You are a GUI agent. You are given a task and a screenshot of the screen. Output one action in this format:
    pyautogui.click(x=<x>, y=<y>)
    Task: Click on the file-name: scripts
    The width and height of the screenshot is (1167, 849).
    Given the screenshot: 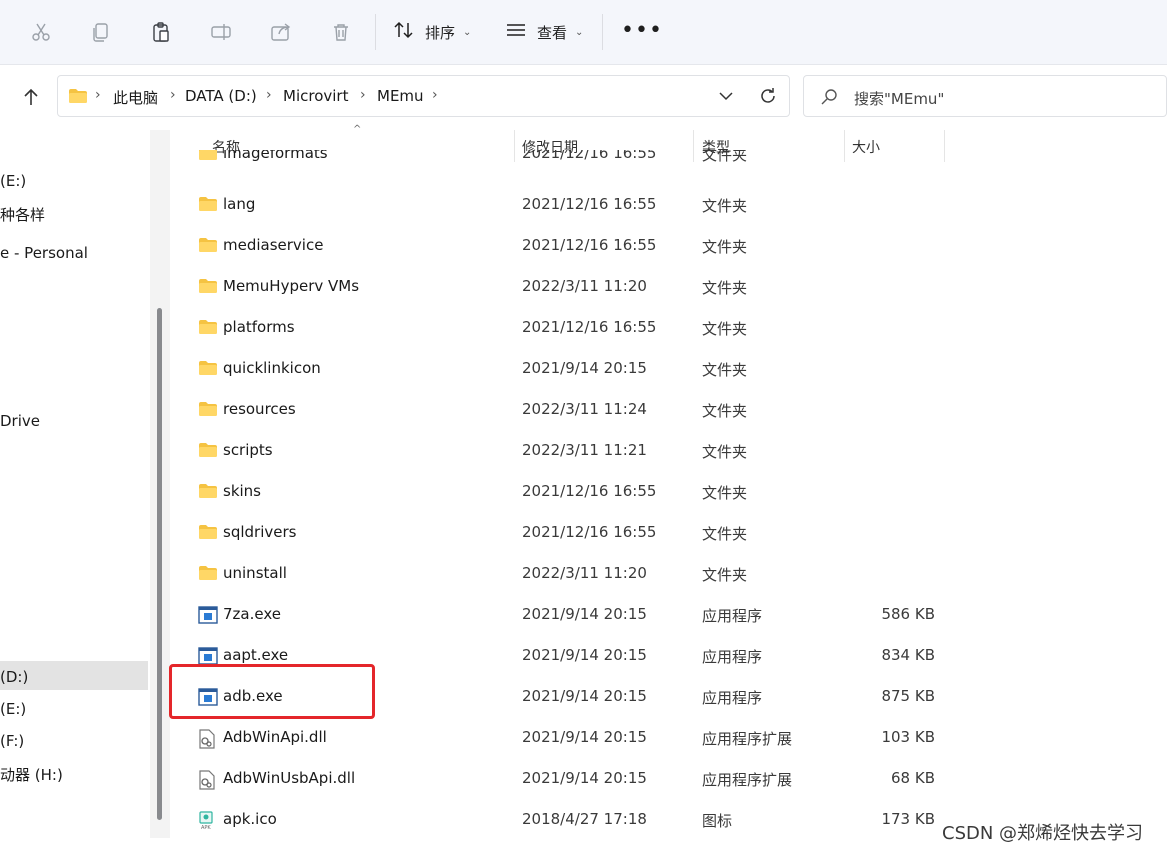 What is the action you would take?
    pyautogui.click(x=248, y=450)
    